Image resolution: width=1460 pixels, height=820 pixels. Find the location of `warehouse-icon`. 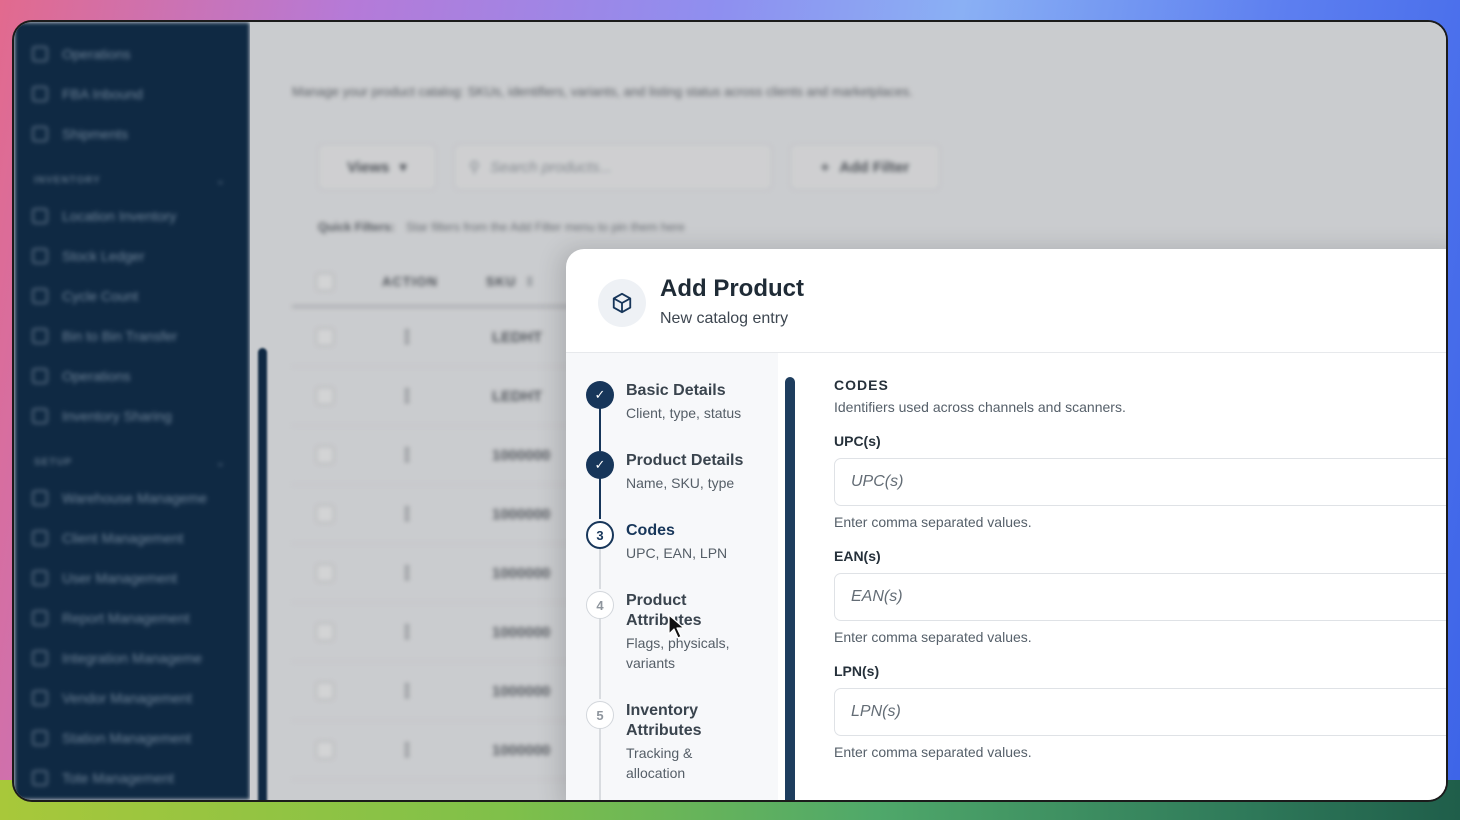

warehouse-icon is located at coordinates (40, 498).